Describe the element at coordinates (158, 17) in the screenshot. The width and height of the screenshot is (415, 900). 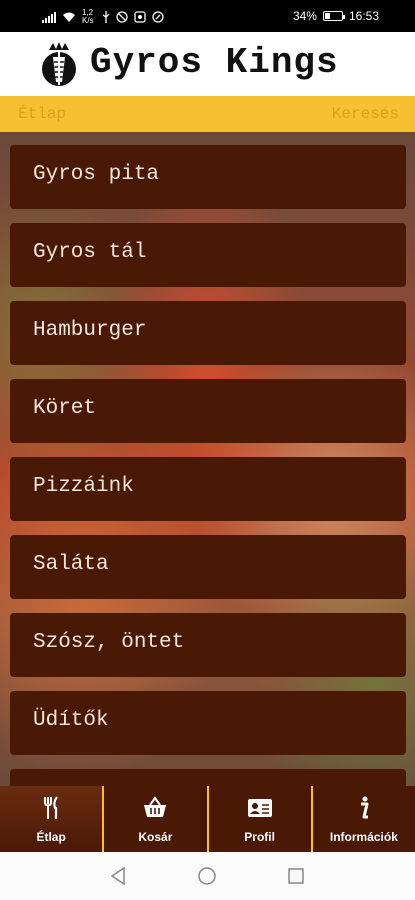
I see `sync-icon` at that location.